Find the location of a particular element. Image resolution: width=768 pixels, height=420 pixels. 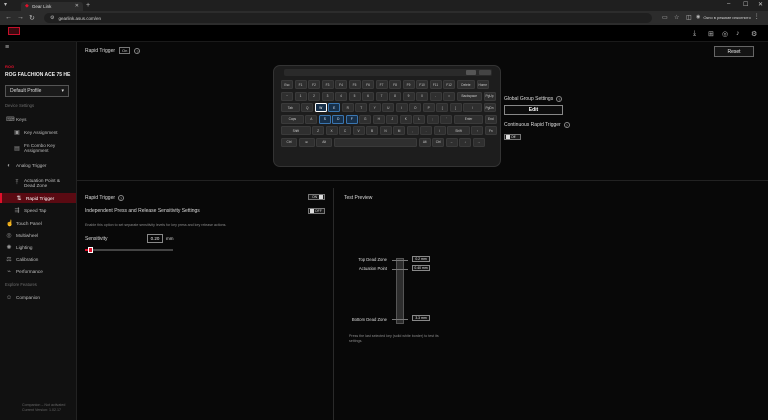

sidebar-item-performance: ⌁ Performance is located at coordinates (38, 271).